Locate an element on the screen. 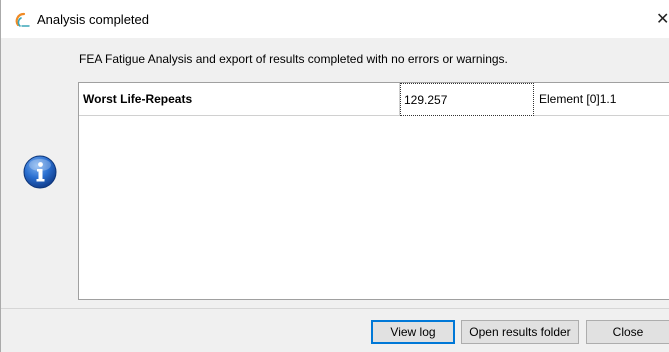 The width and height of the screenshot is (669, 352). title-bar: Analysis completed ✕ is located at coordinates (335, 19).